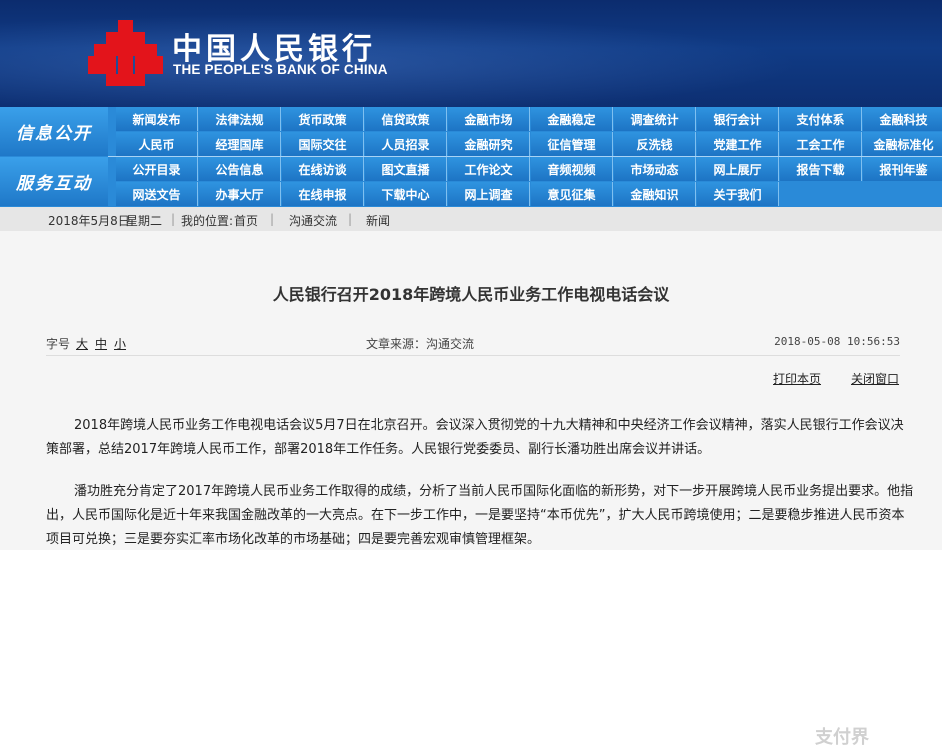 The width and height of the screenshot is (942, 749). What do you see at coordinates (406, 119) in the screenshot?
I see `nav-item-info-3: 信贷政策` at bounding box center [406, 119].